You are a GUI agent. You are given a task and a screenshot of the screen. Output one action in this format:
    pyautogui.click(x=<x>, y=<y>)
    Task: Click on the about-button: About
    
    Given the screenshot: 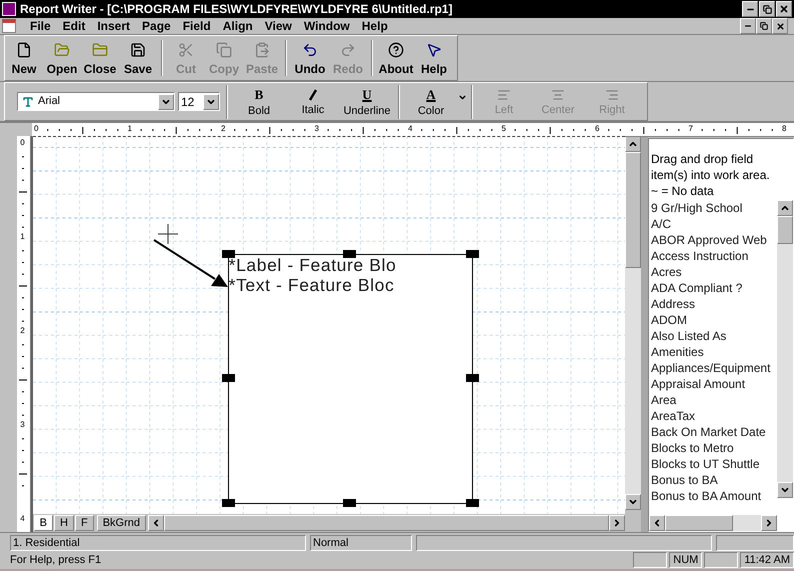 What is the action you would take?
    pyautogui.click(x=396, y=58)
    